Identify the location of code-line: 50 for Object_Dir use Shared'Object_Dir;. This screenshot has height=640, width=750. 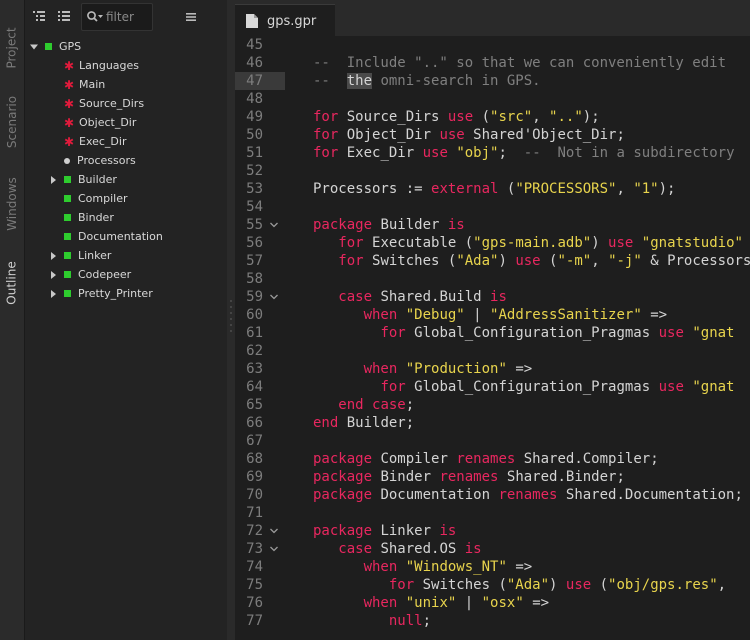
(492, 135).